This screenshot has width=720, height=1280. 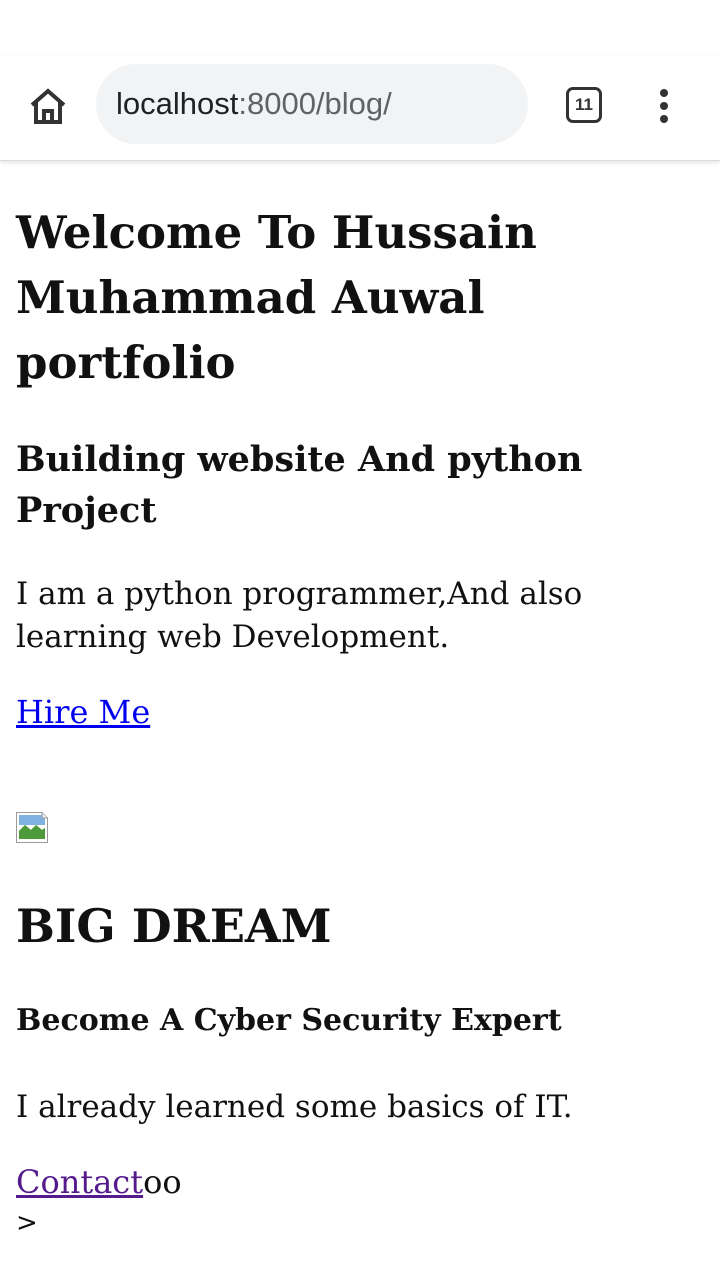 I want to click on status-bar, so click(x=360, y=28).